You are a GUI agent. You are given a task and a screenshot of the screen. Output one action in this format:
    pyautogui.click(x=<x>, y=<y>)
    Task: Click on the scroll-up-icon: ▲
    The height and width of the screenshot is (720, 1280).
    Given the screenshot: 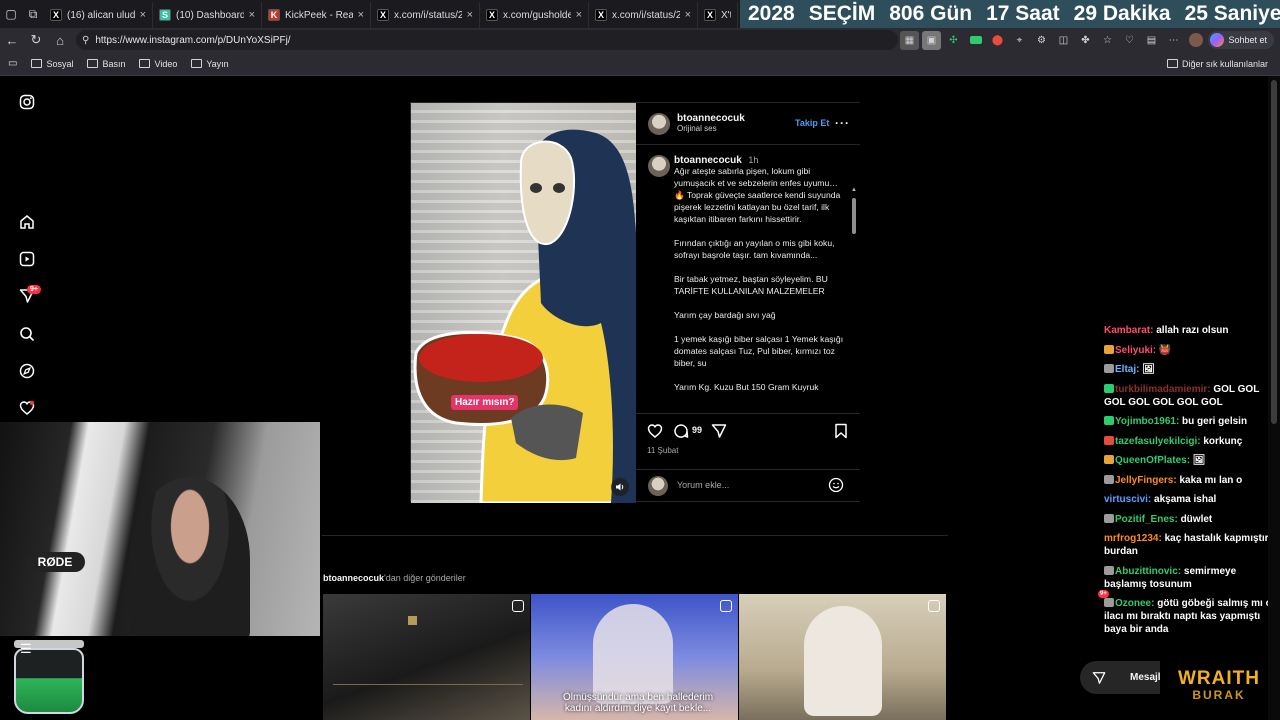 What is the action you would take?
    pyautogui.click(x=854, y=190)
    